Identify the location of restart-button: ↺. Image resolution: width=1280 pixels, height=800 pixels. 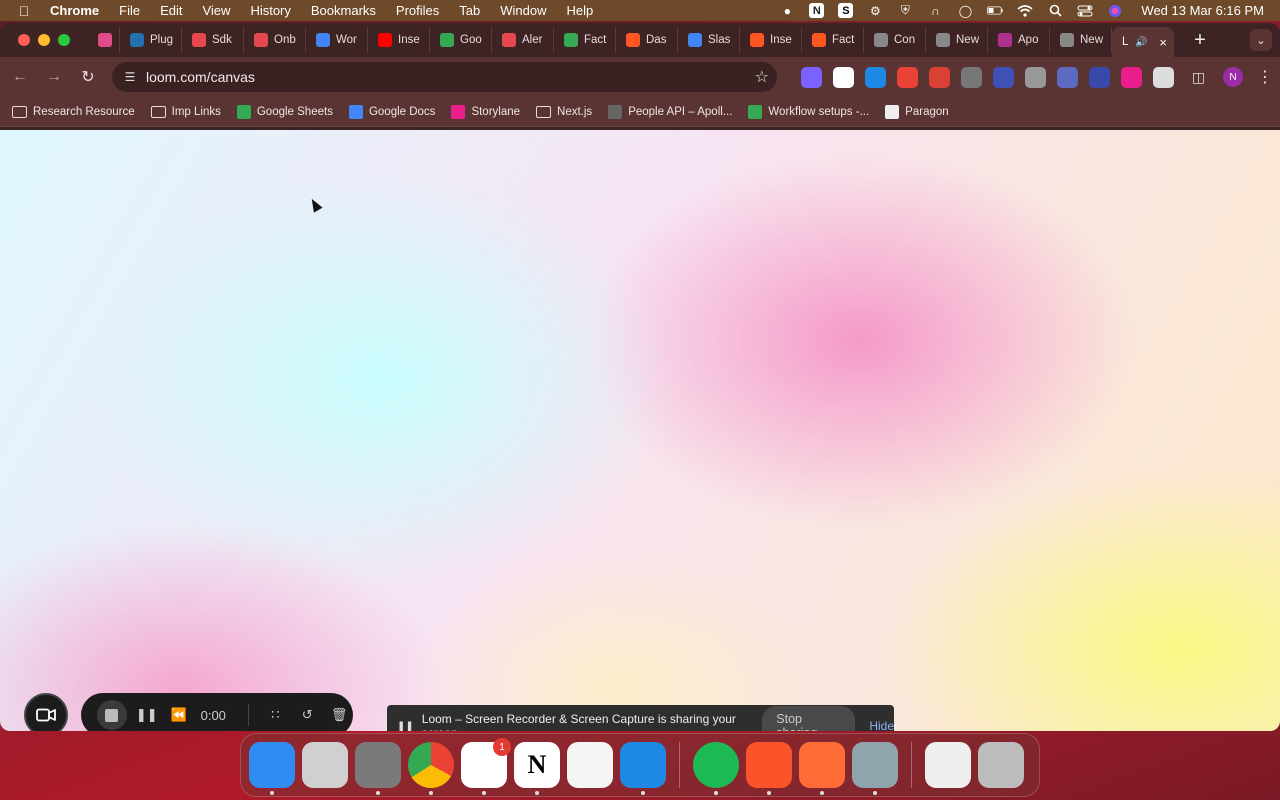
(307, 715).